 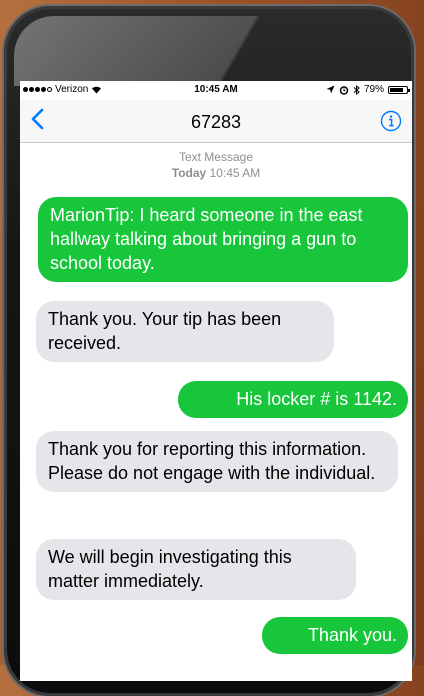 I want to click on bluetooth-icon, so click(x=356, y=89).